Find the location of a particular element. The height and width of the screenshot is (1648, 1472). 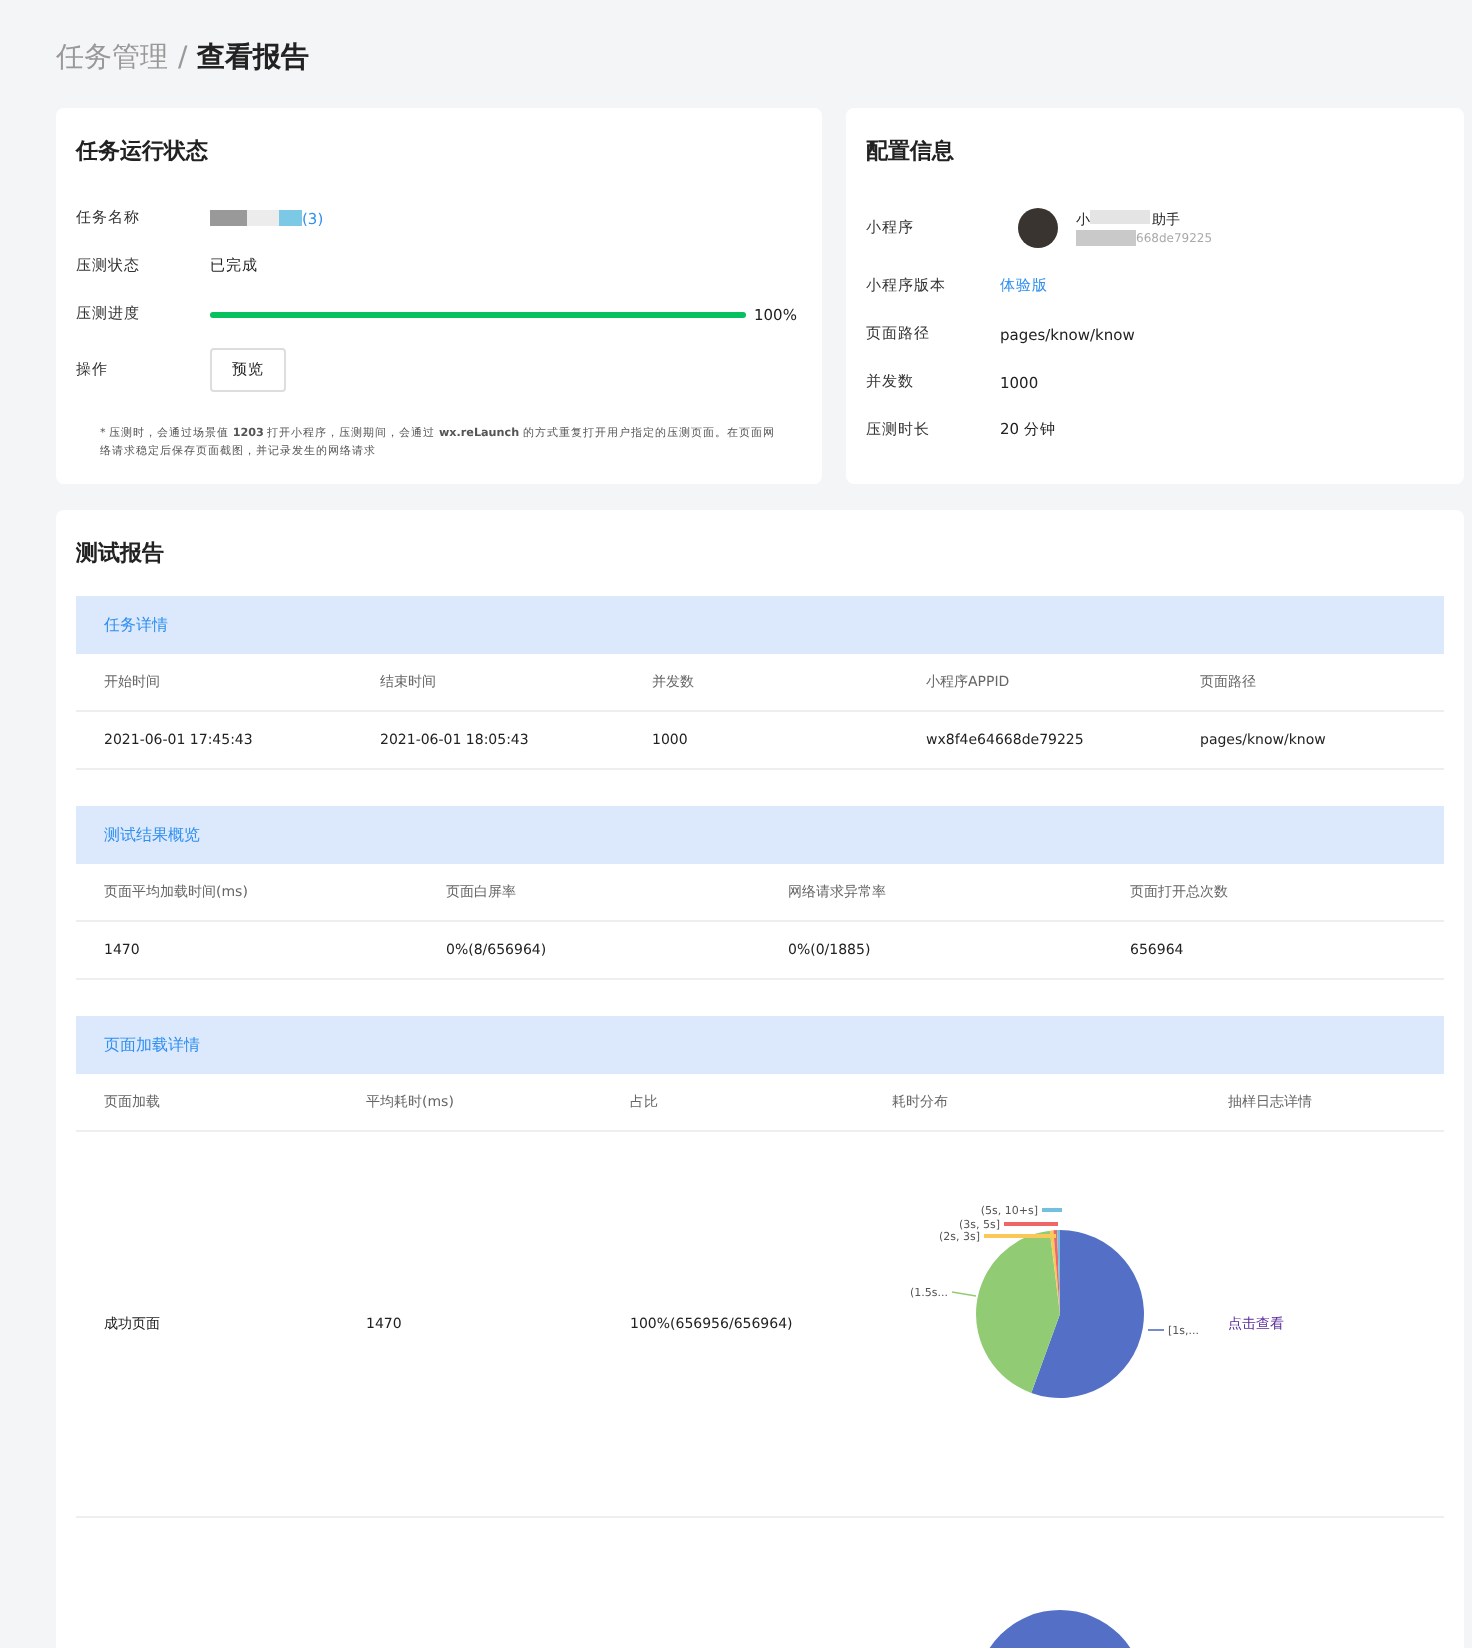

card-title: 任务运行状态 is located at coordinates (143, 151).